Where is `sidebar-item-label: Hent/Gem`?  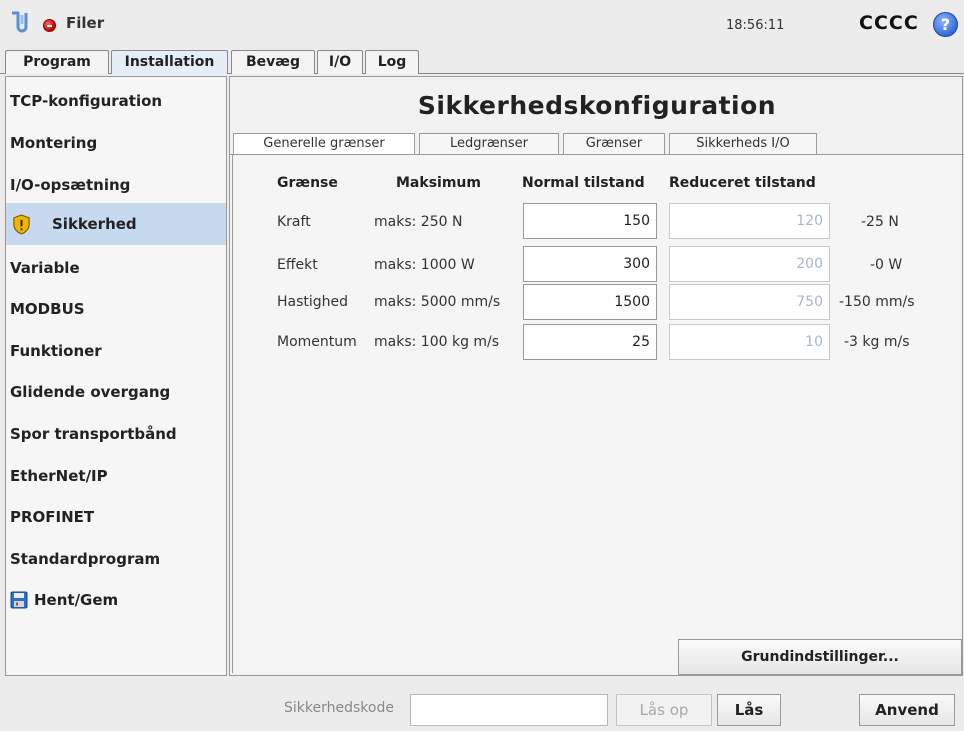
sidebar-item-label: Hent/Gem is located at coordinates (76, 600).